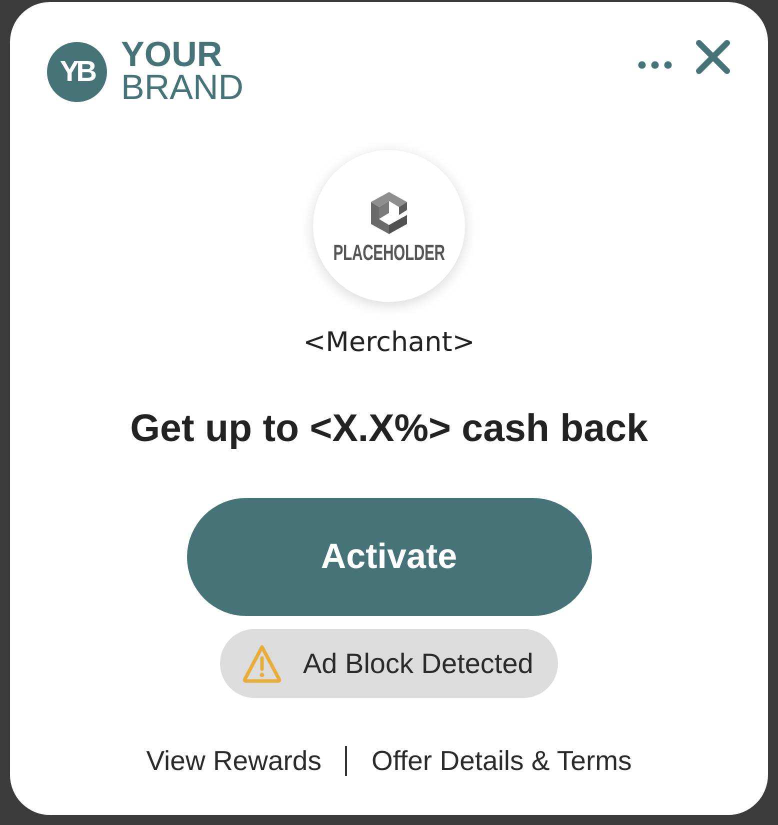  I want to click on offer-headline: Get up to <X.X%> cash back, so click(389, 429).